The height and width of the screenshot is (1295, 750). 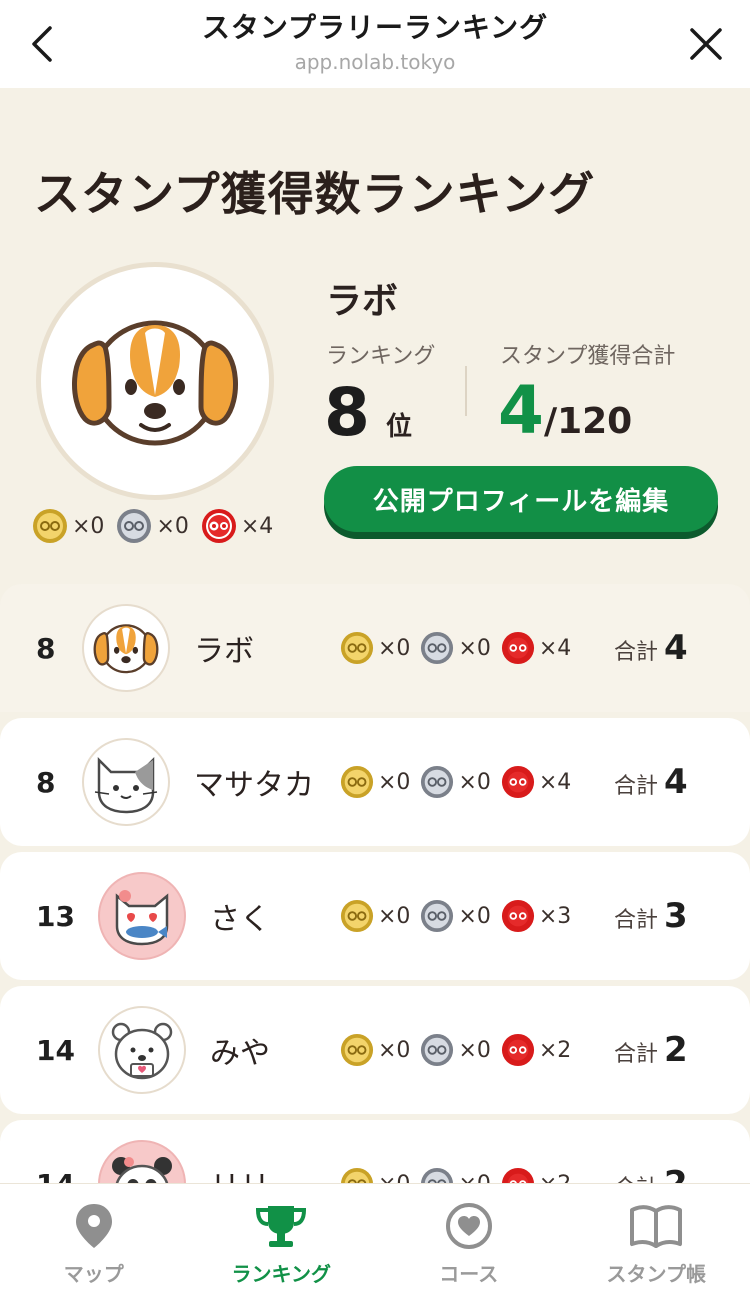 What do you see at coordinates (565, 410) in the screenshot?
I see `total-value: 4 /120` at bounding box center [565, 410].